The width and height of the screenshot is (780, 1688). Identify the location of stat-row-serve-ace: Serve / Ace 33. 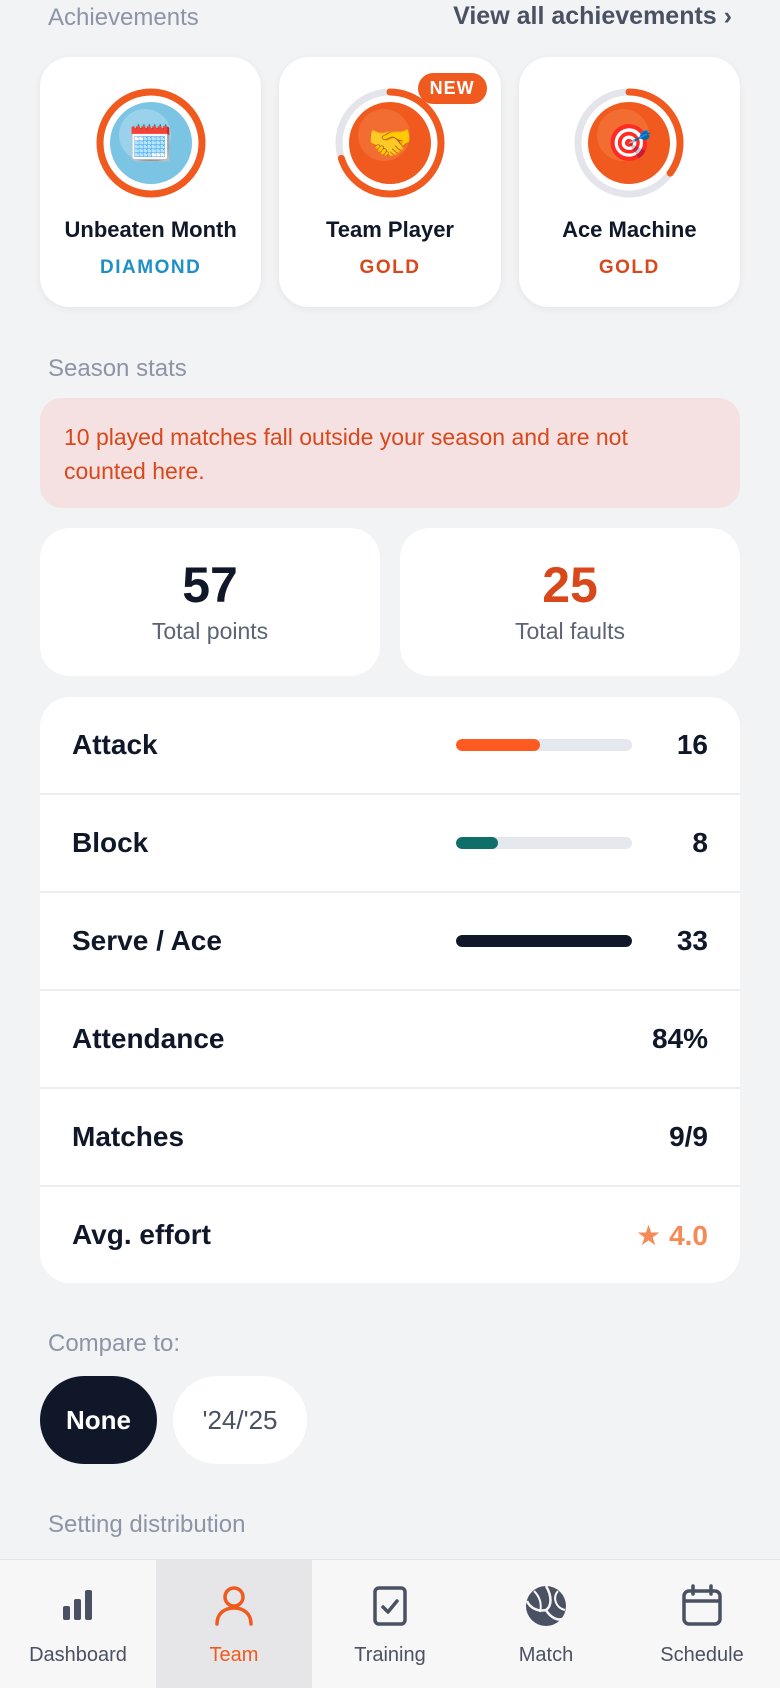
(390, 942).